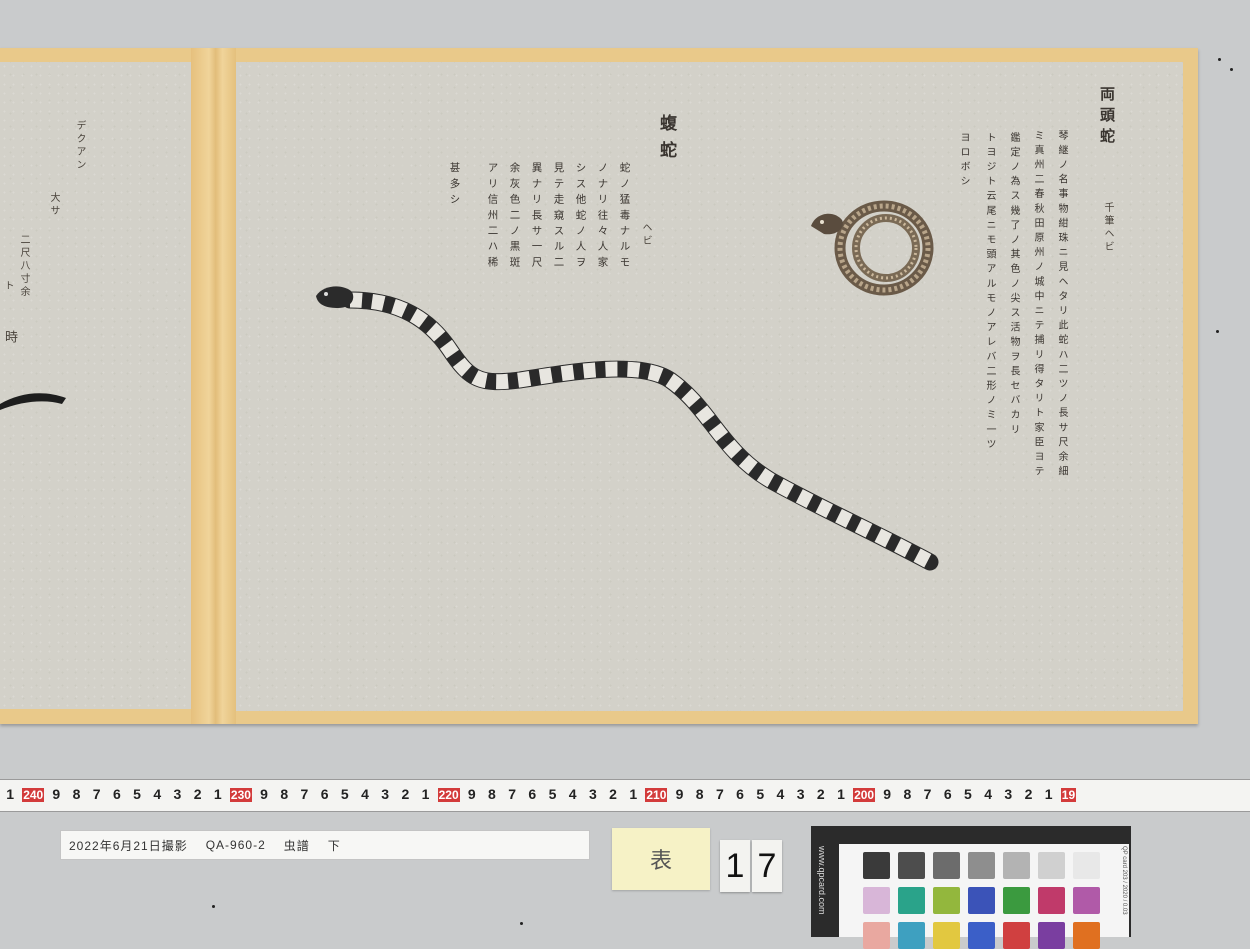 The width and height of the screenshot is (1250, 949). What do you see at coordinates (454, 186) in the screenshot?
I see `description-column: 甚多シ` at bounding box center [454, 186].